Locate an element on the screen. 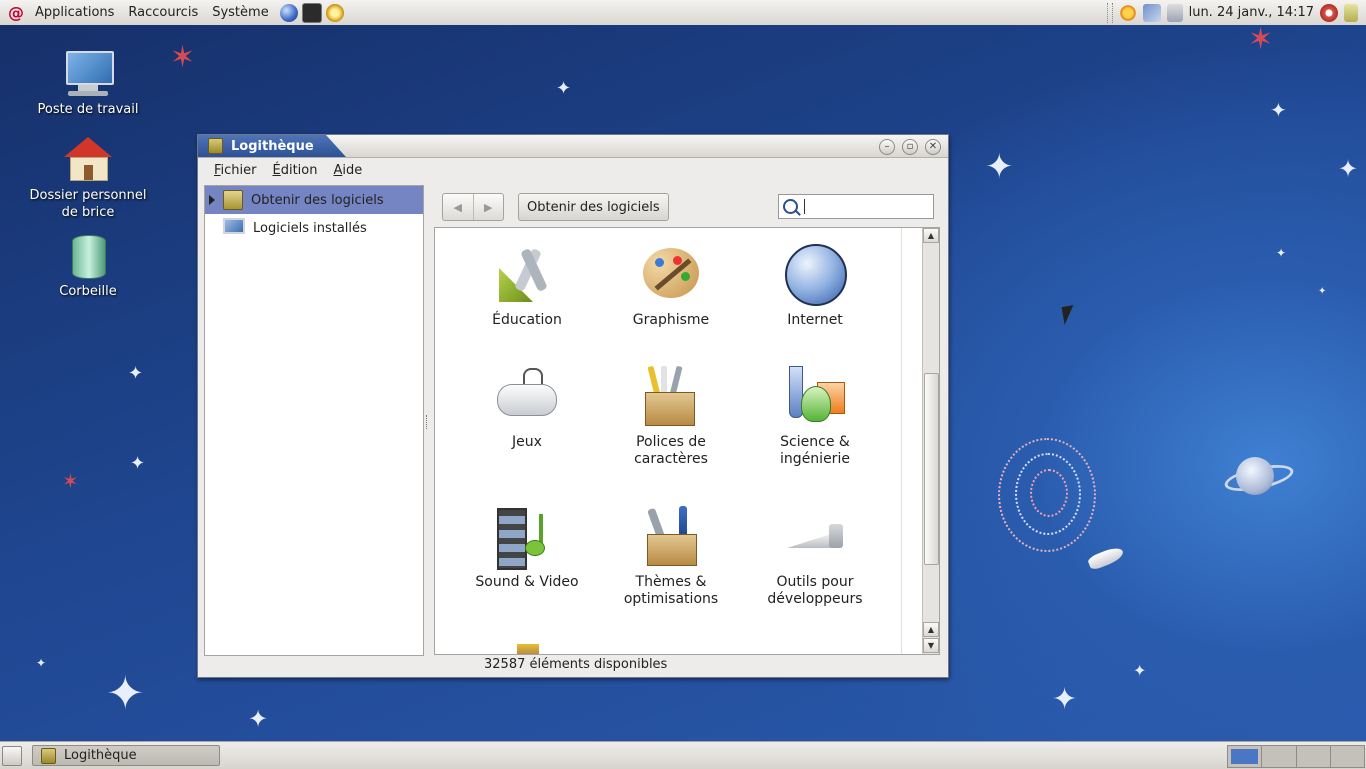 The image size is (1366, 769). maximize-button: ▫ is located at coordinates (910, 147).